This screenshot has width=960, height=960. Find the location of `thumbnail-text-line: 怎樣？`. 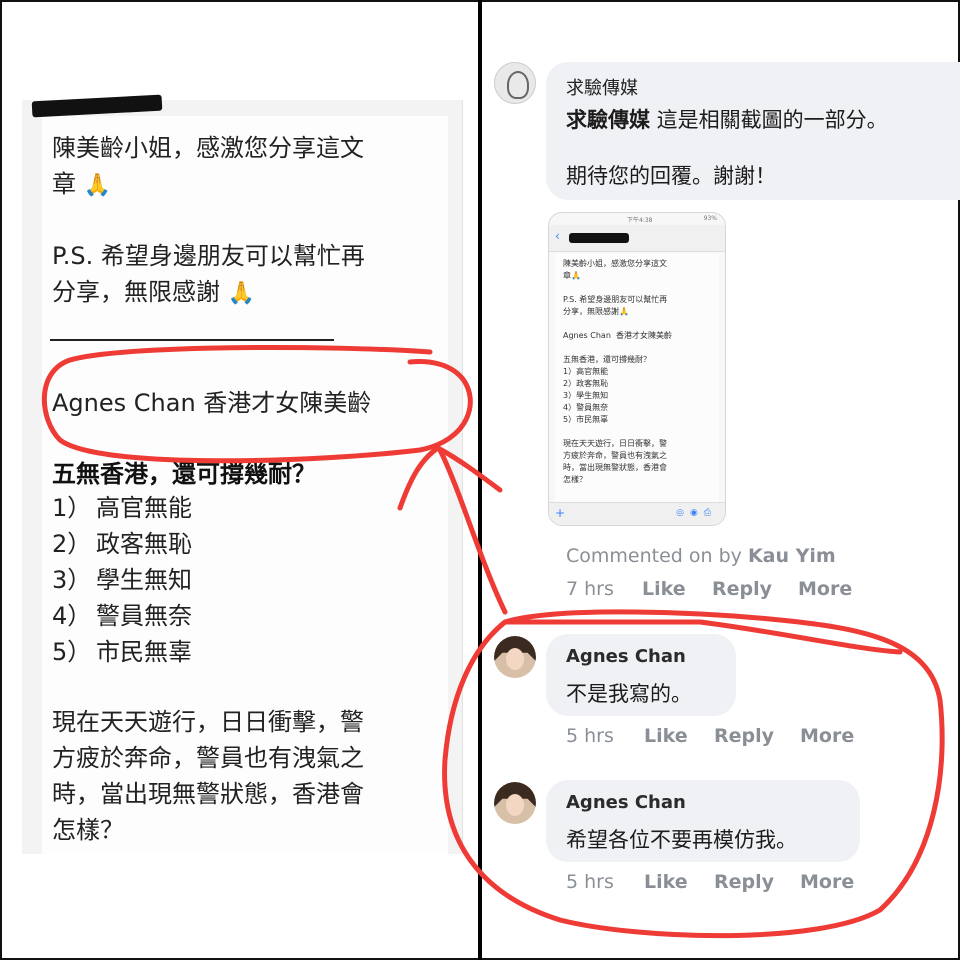

thumbnail-text-line: 怎樣？ is located at coordinates (575, 479).